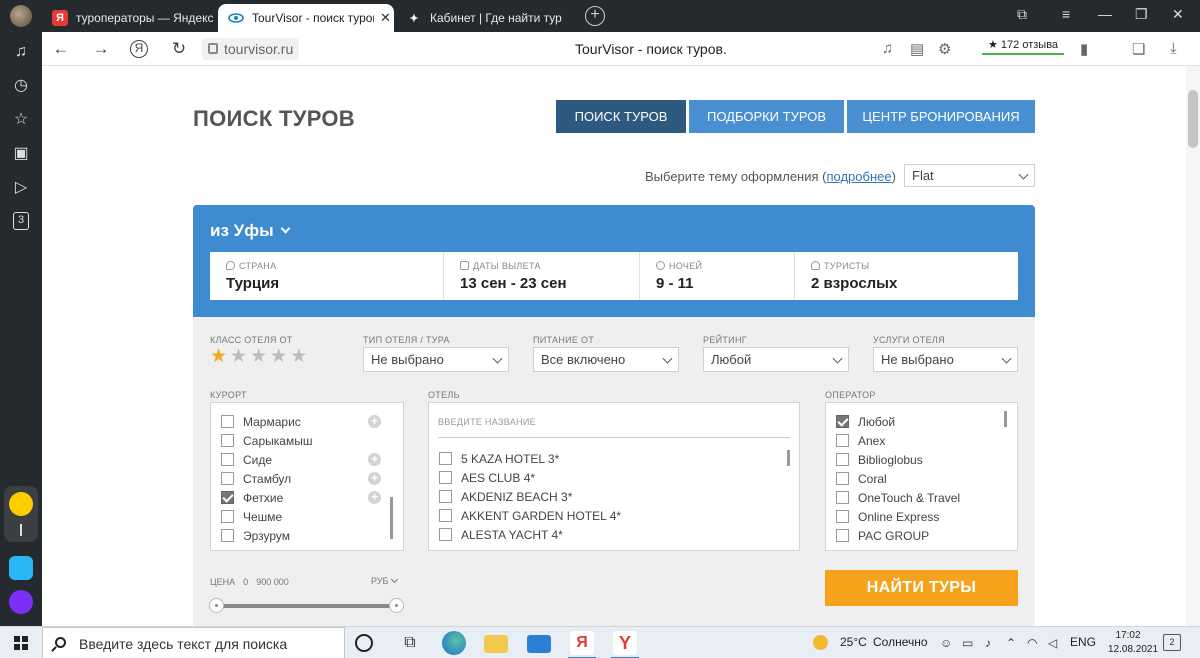 Image resolution: width=1200 pixels, height=658 pixels. What do you see at coordinates (128, 18) in the screenshot?
I see `tab-yandex-search: Я туроператоры — Яндекс` at bounding box center [128, 18].